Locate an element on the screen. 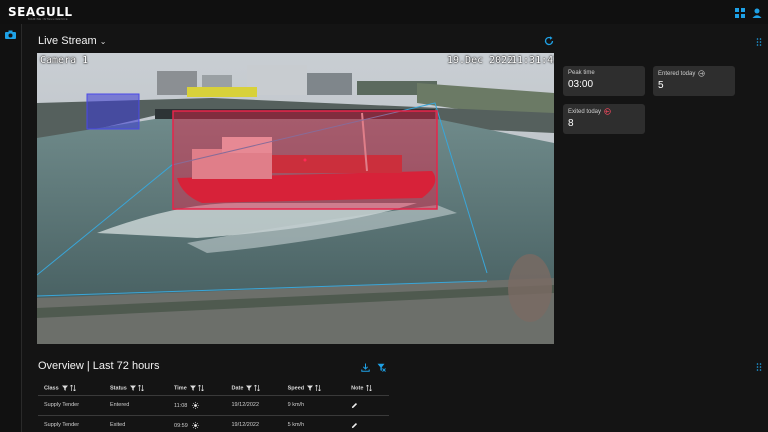  user-icon is located at coordinates (757, 13).